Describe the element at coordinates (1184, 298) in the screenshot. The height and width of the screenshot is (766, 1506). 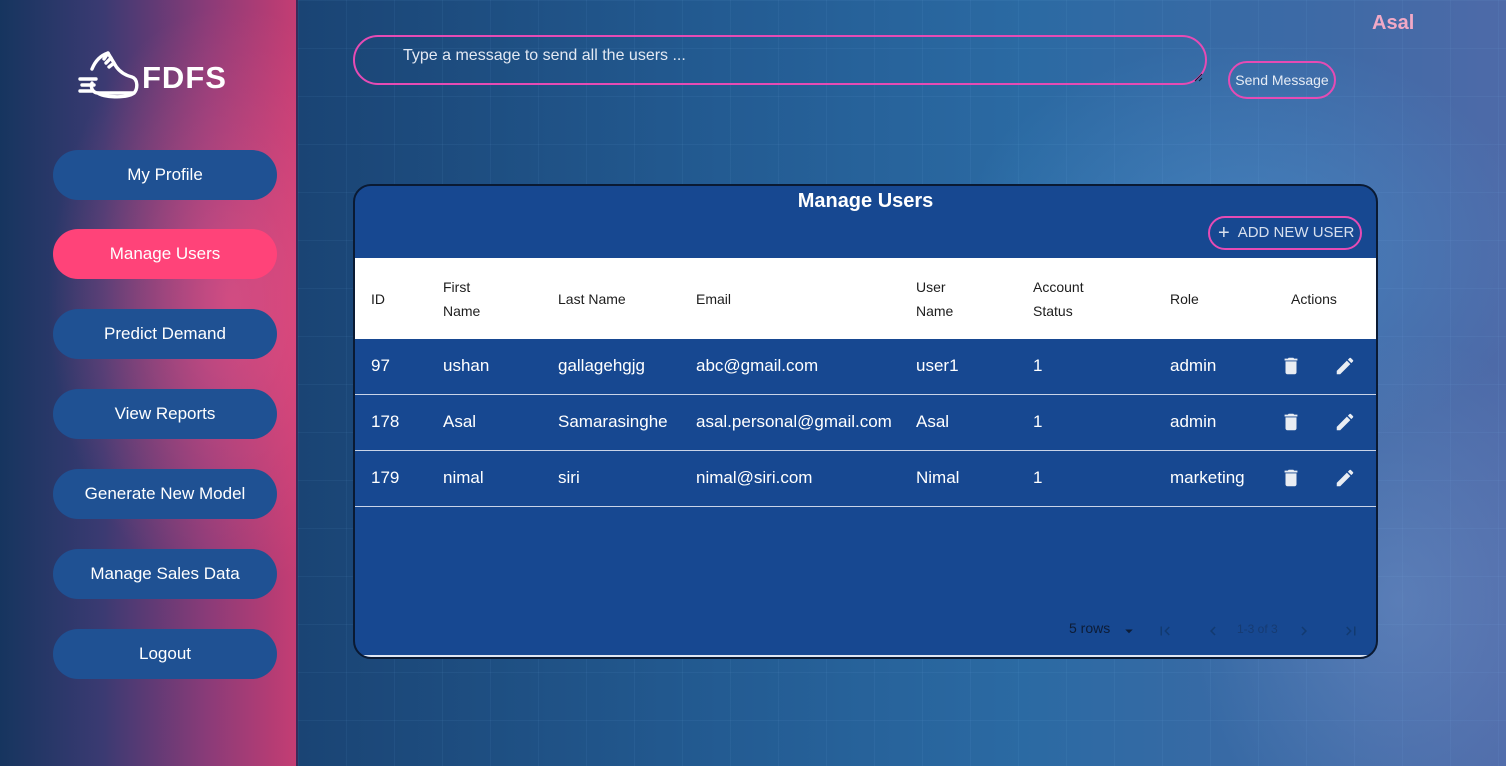
I see `column-header-role: Role` at that location.